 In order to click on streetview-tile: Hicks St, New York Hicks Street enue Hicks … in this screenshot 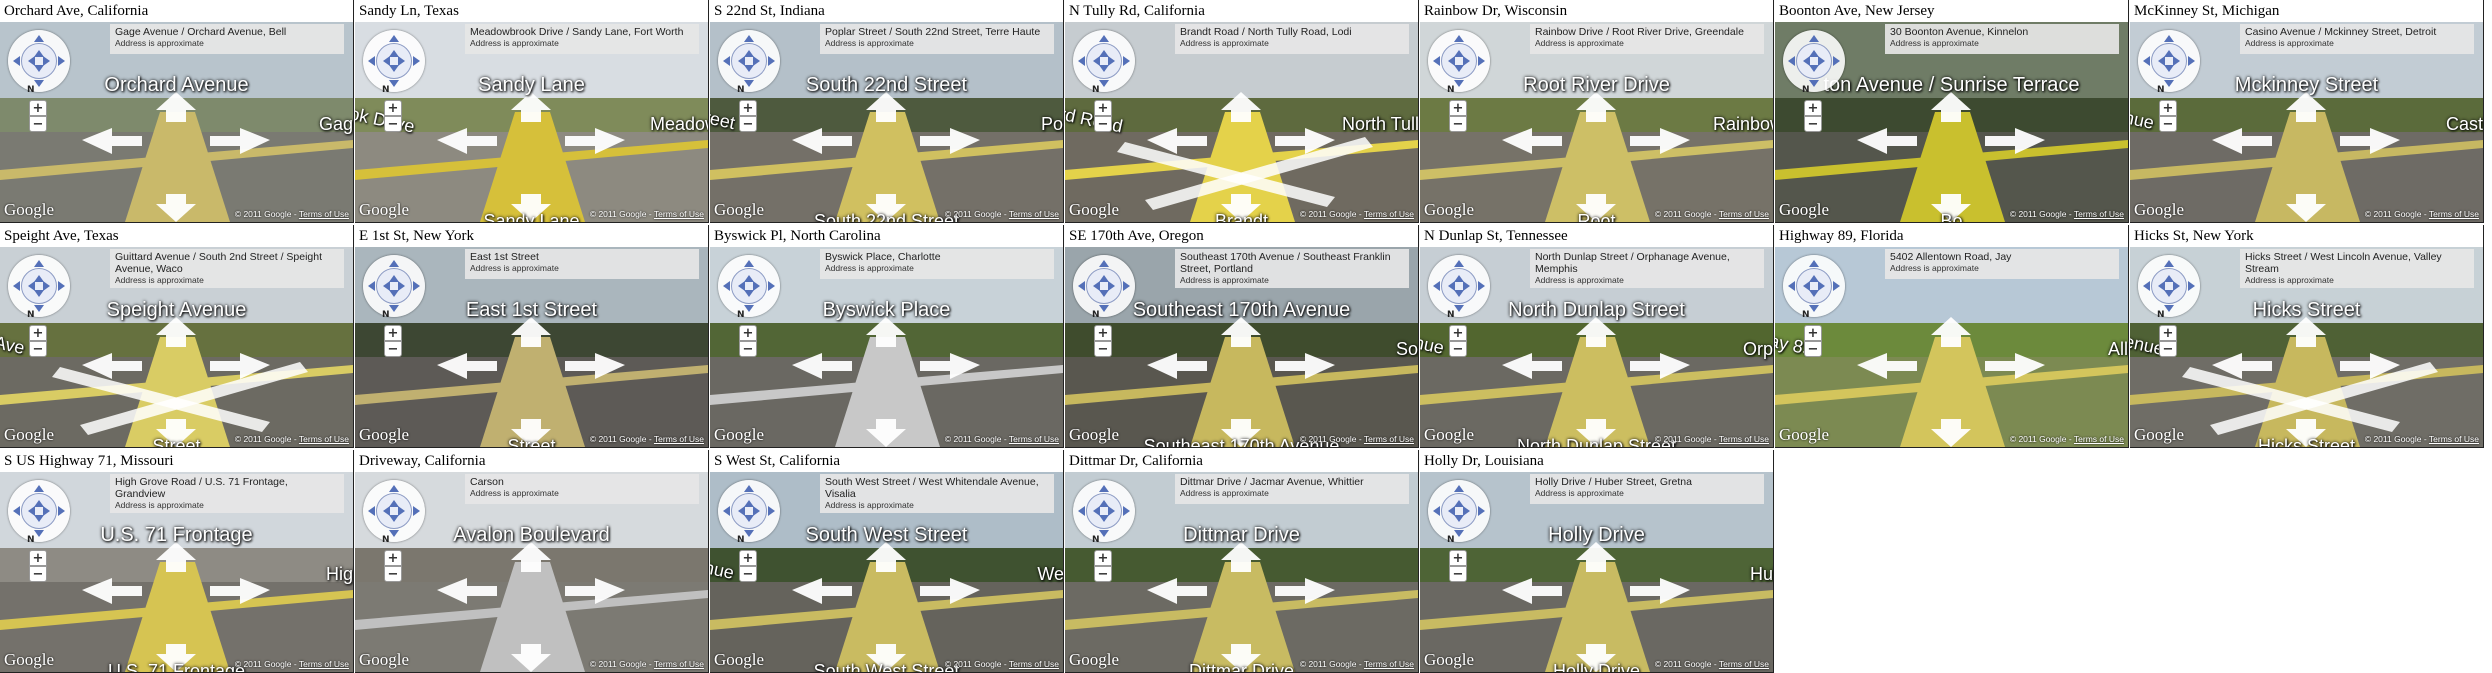, I will do `click(2307, 336)`.